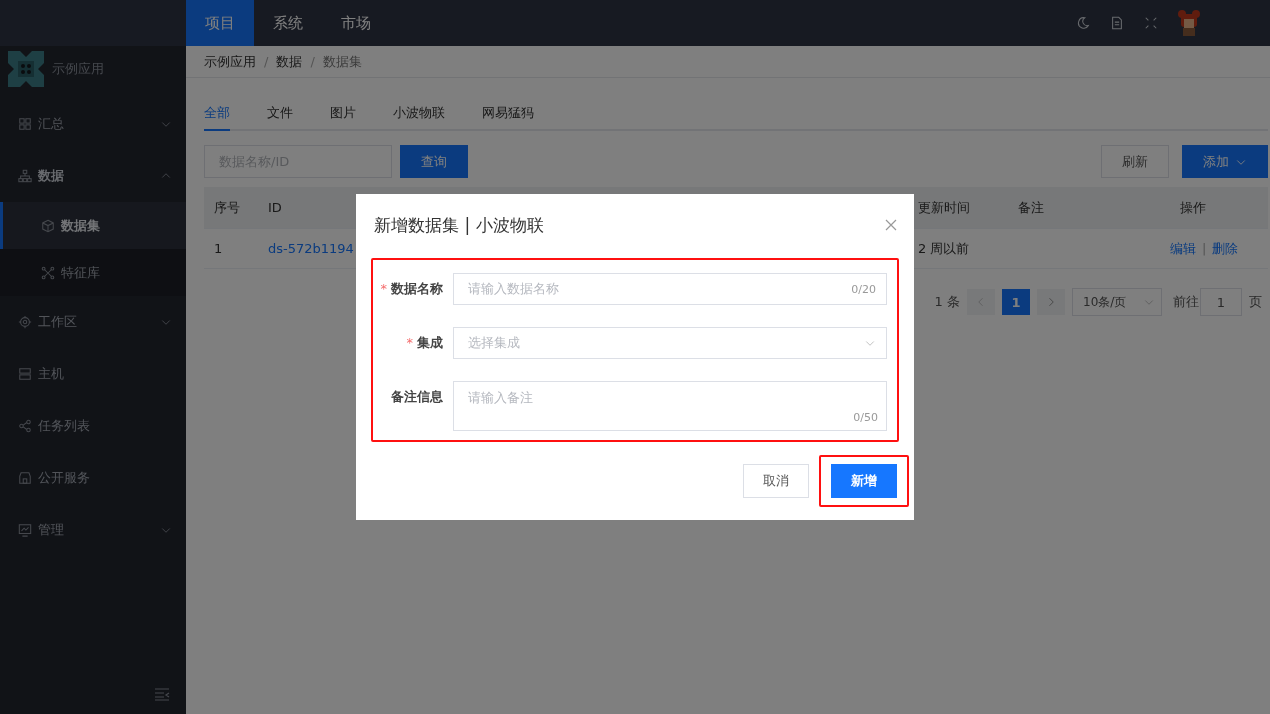  What do you see at coordinates (217, 114) in the screenshot?
I see `tab: 全部` at bounding box center [217, 114].